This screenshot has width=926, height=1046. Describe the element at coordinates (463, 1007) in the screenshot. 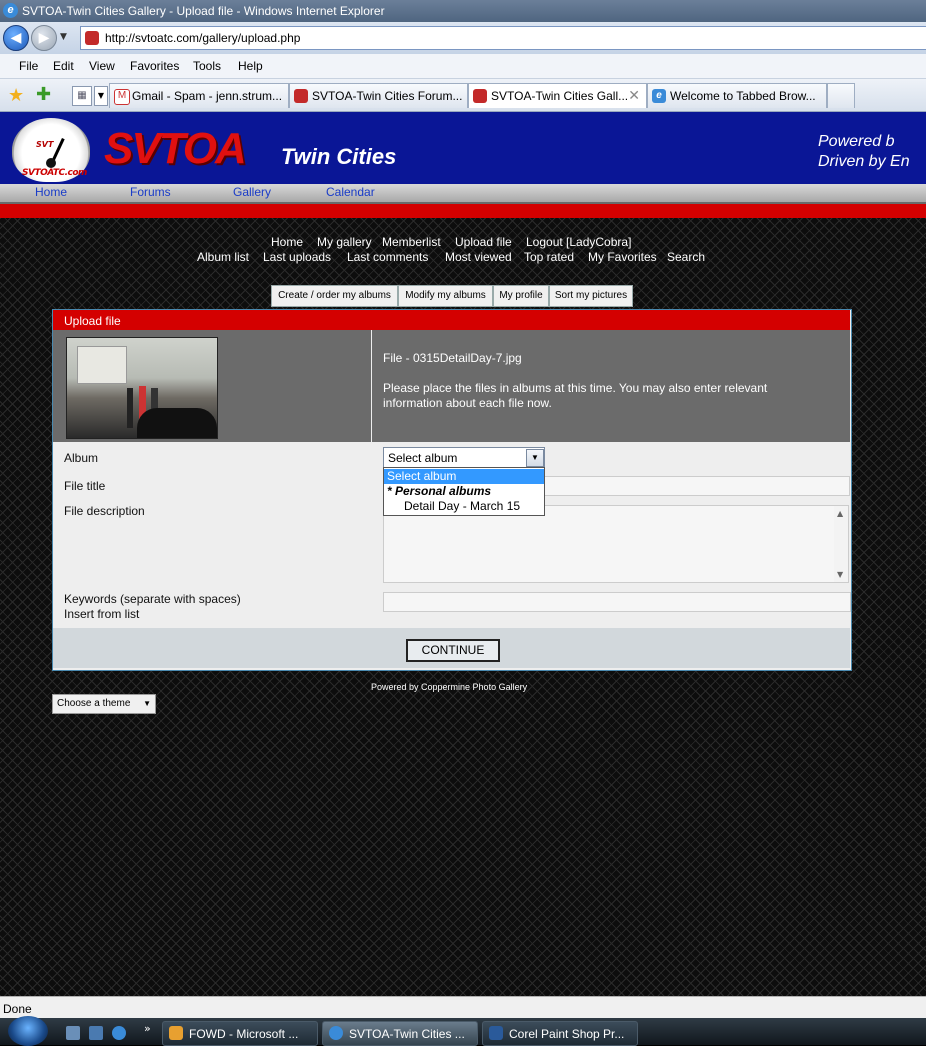

I see `status-bar: Done` at that location.